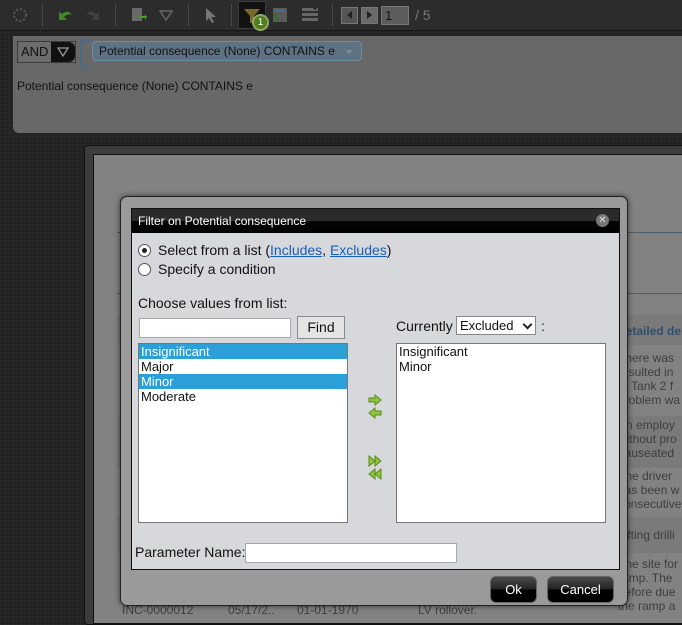  I want to click on redo-icon, so click(92, 15).